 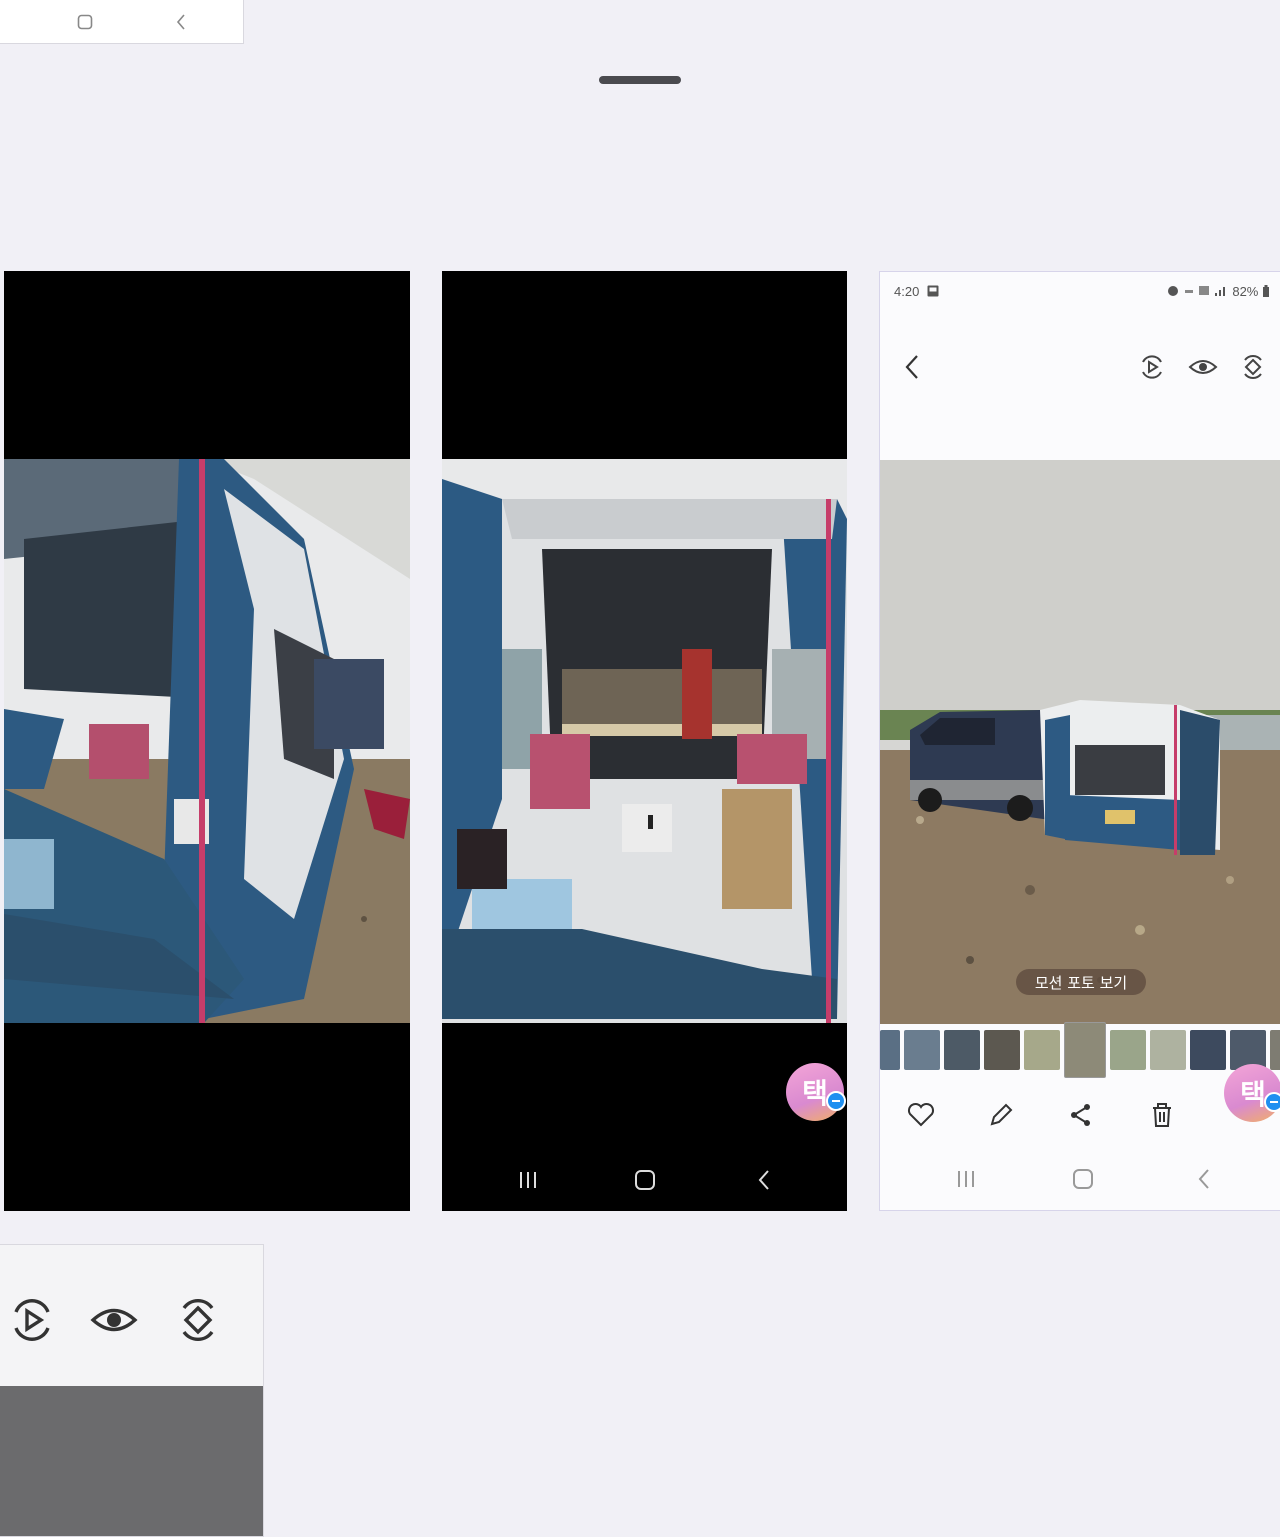 I want to click on battery-percent: 82%, so click(x=1245, y=291).